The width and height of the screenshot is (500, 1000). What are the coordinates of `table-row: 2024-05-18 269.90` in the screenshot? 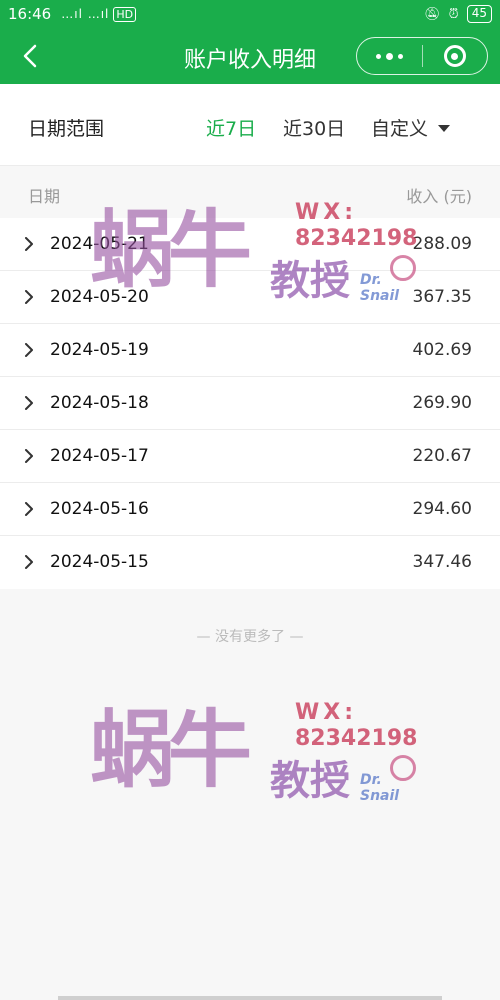 It's located at (250, 403).